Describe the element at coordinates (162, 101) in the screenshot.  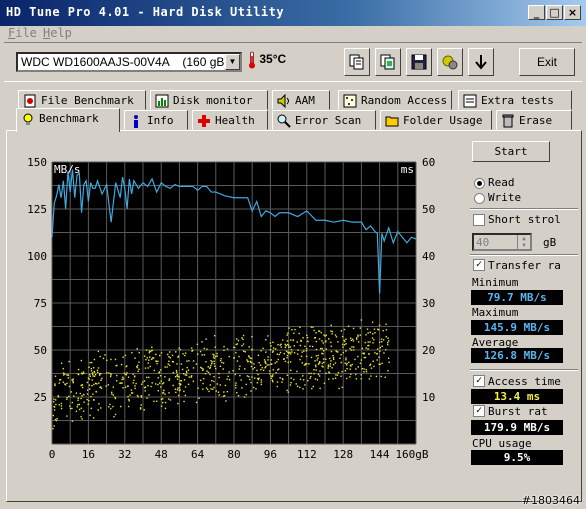
I see `disk-monitor-icon` at that location.